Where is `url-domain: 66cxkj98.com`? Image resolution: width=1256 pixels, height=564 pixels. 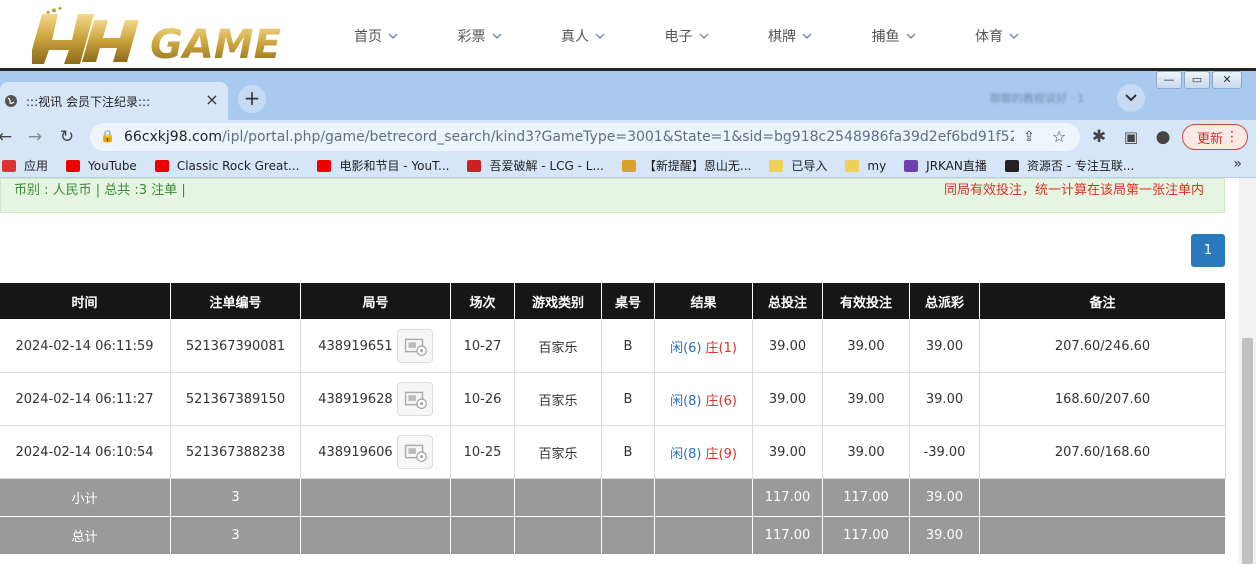
url-domain: 66cxkj98.com is located at coordinates (173, 137).